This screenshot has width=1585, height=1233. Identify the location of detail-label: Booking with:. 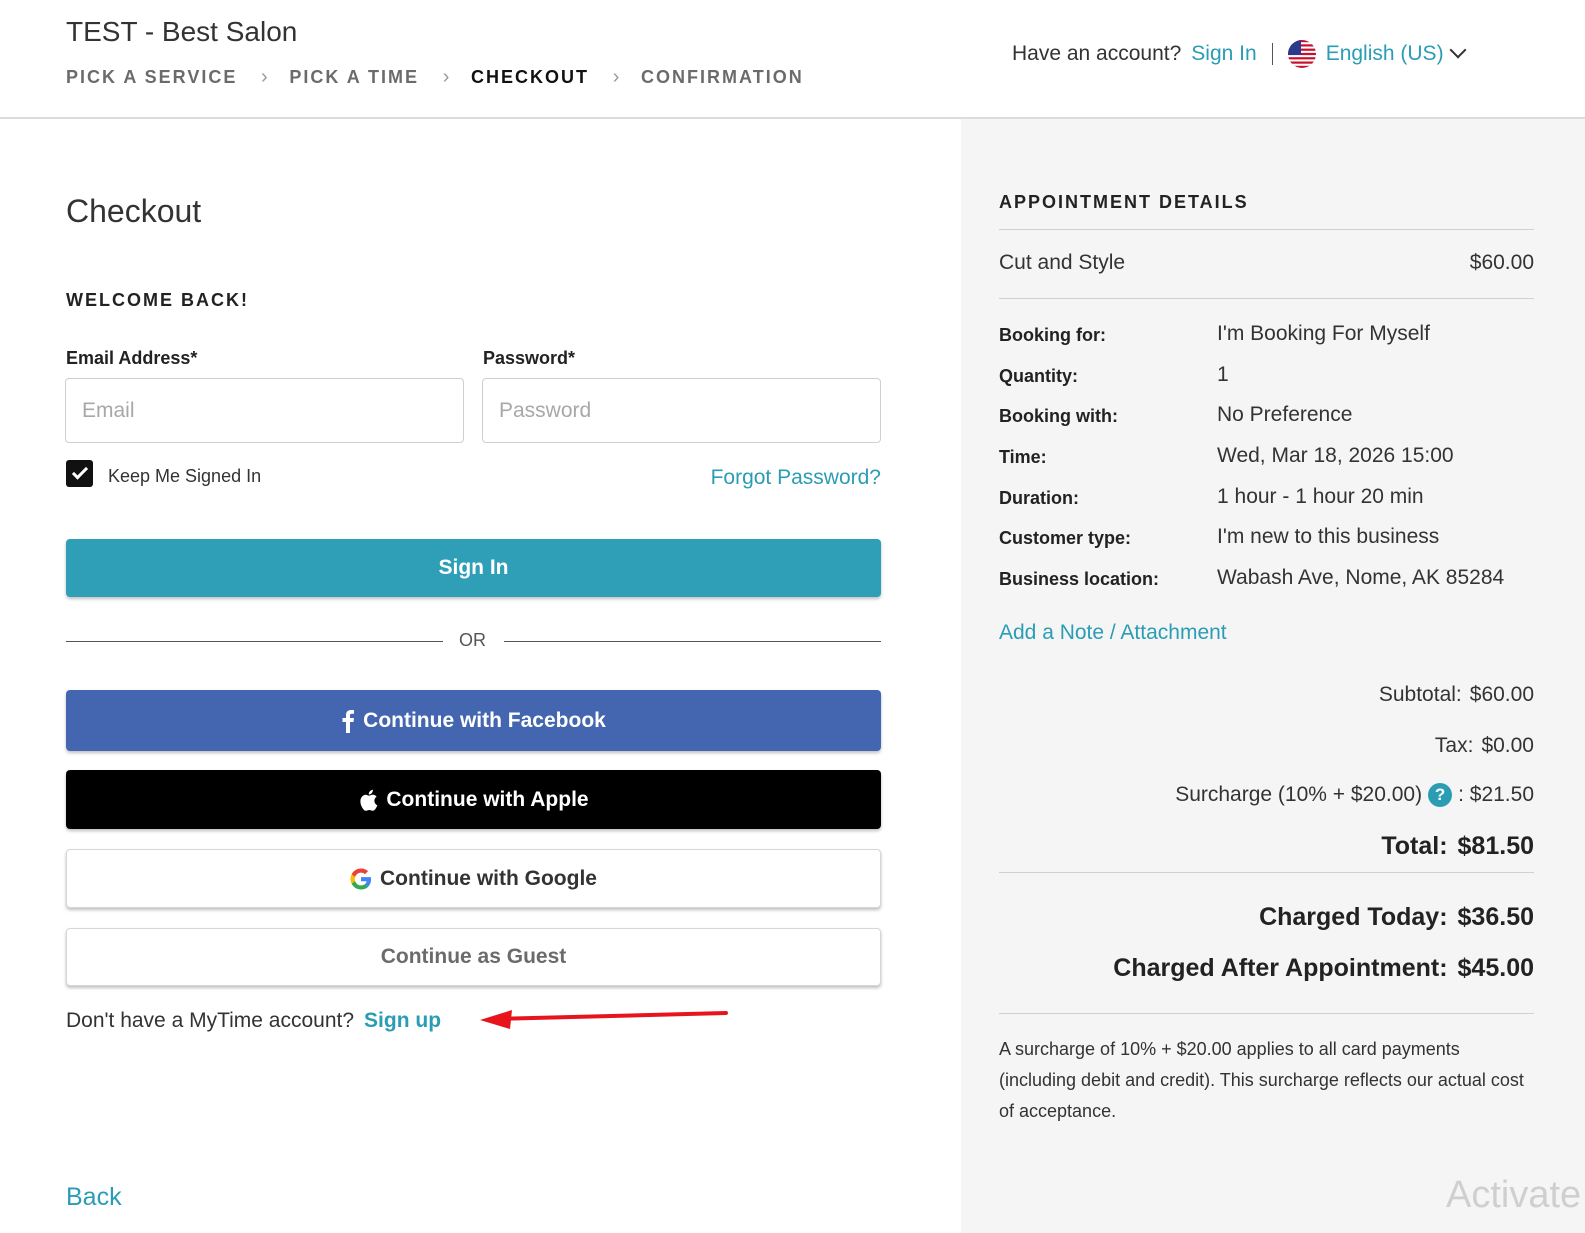
(1058, 416).